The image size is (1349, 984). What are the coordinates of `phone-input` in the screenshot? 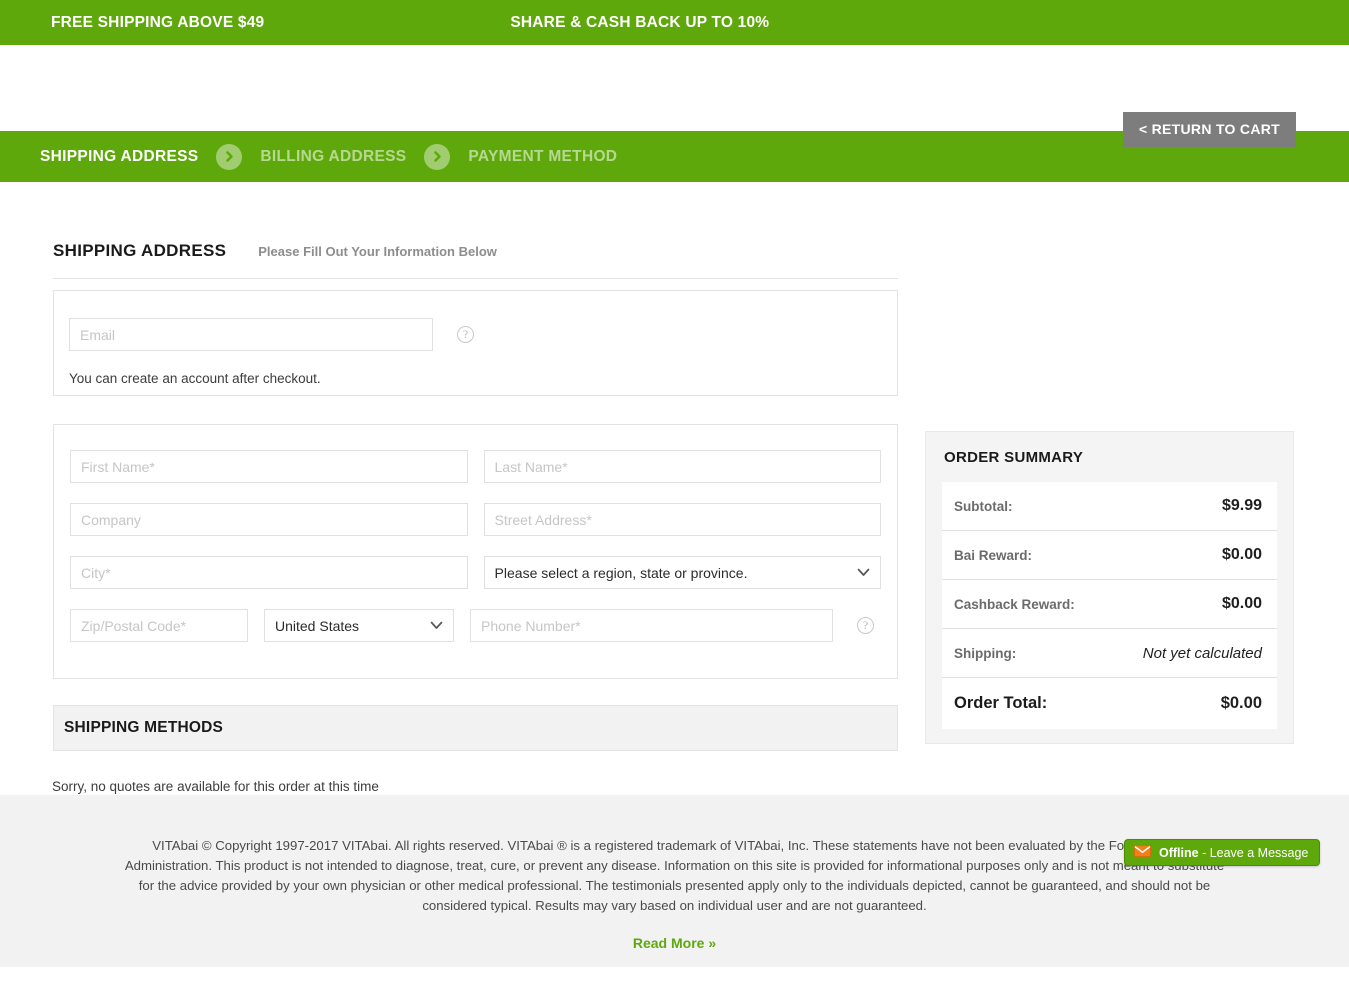 It's located at (651, 625).